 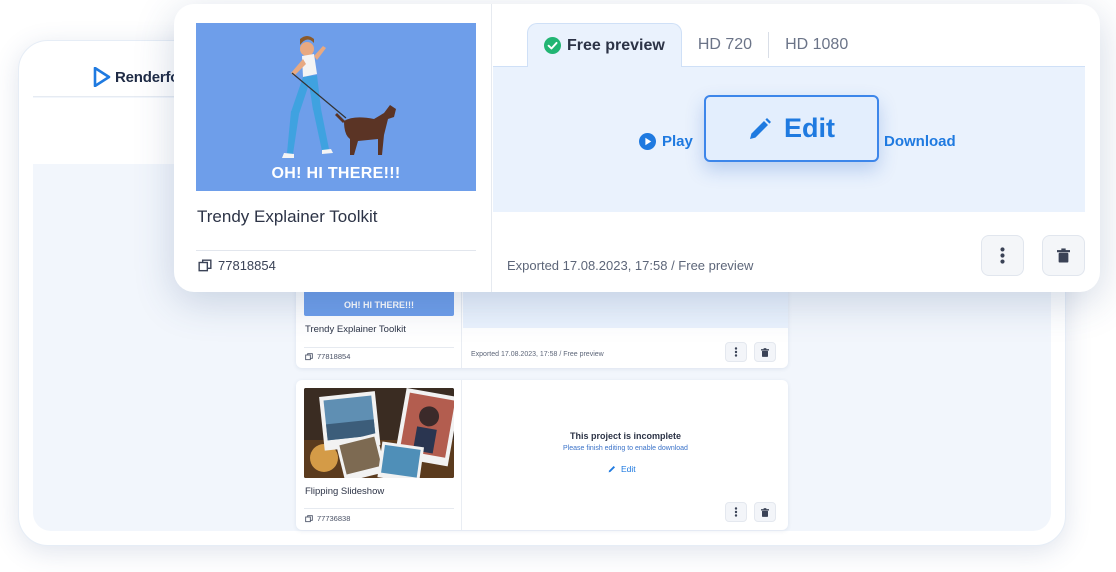 What do you see at coordinates (102, 77) in the screenshot?
I see `renderforest-logo-icon` at bounding box center [102, 77].